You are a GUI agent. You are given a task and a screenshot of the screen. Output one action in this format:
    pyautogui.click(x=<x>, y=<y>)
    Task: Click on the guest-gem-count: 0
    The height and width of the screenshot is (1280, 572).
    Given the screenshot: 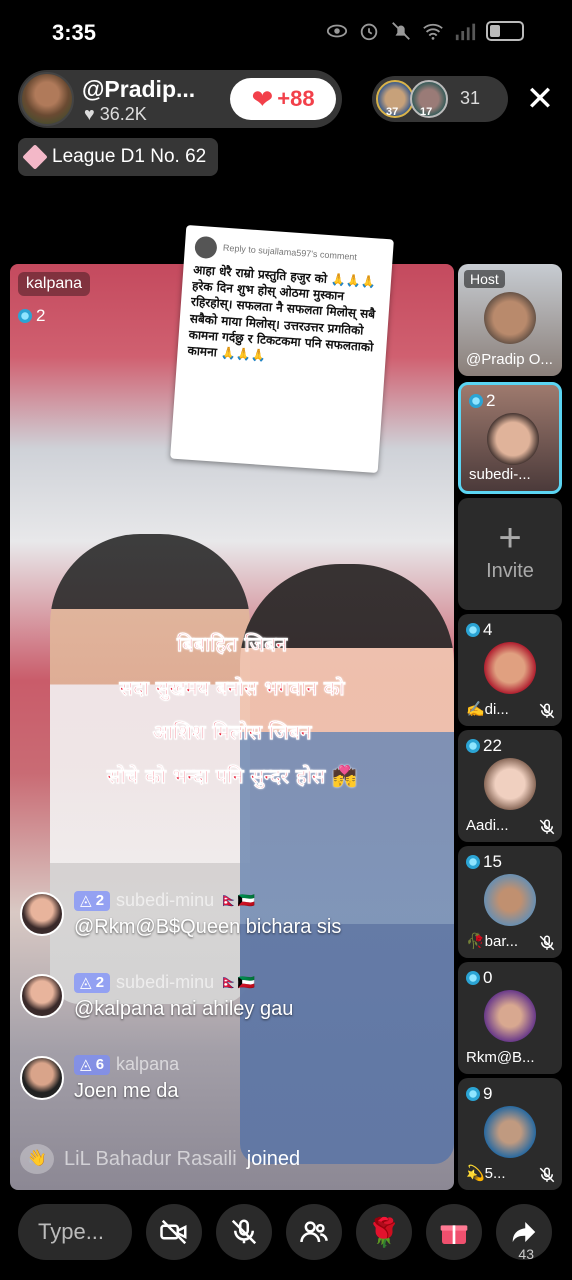 What is the action you would take?
    pyautogui.click(x=479, y=978)
    